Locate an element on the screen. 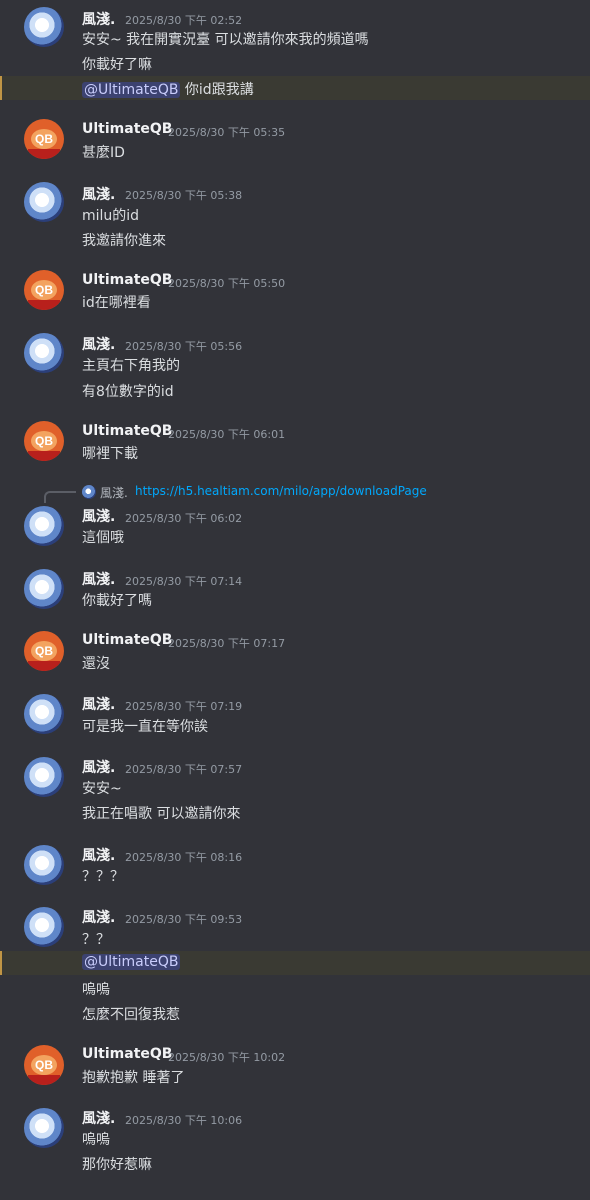 This screenshot has height=1200, width=590. reply-author: 風淺. is located at coordinates (114, 492).